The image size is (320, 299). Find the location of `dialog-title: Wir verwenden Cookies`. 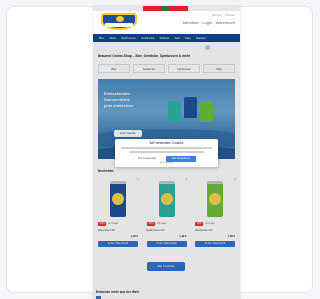

dialog-title: Wir verwenden Cookies is located at coordinates (166, 143).